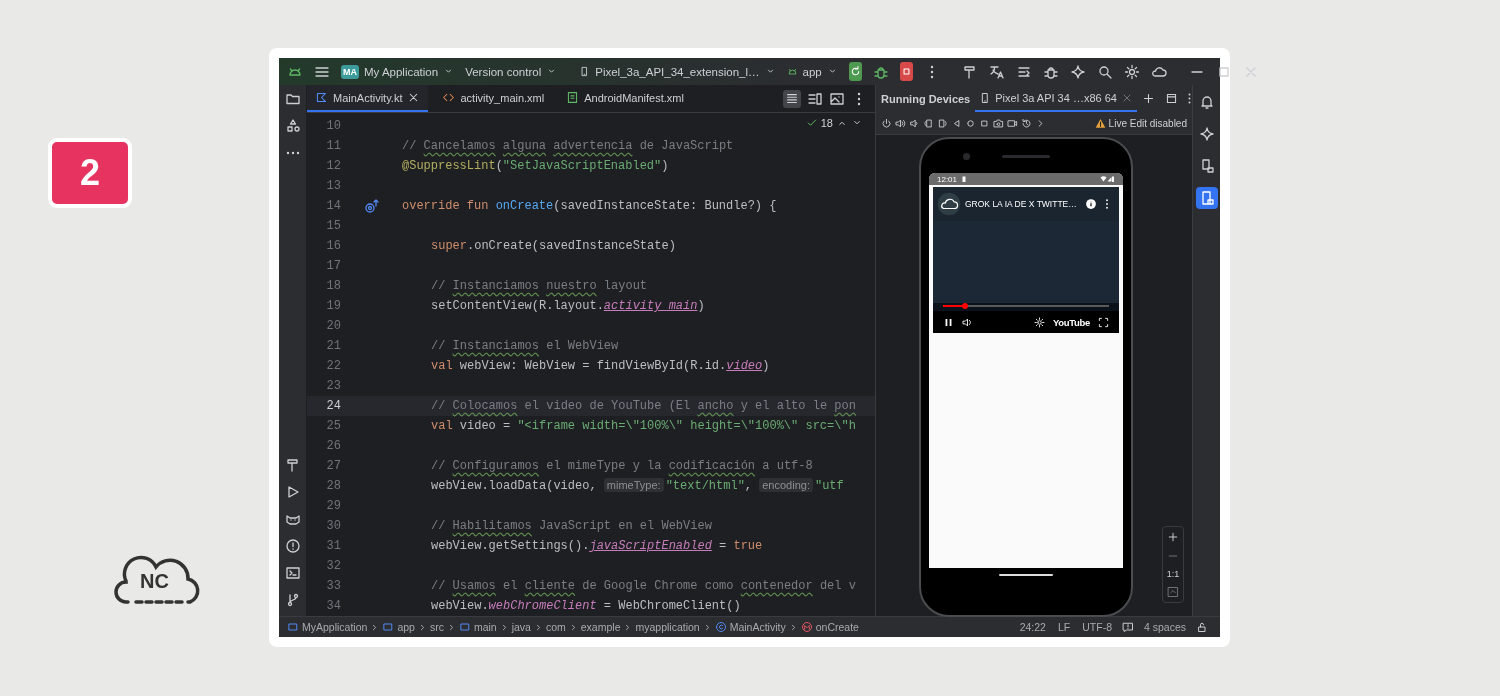 Image resolution: width=1500 pixels, height=696 pixels. Describe the element at coordinates (333, 426) in the screenshot. I see `line-number: 25` at that location.